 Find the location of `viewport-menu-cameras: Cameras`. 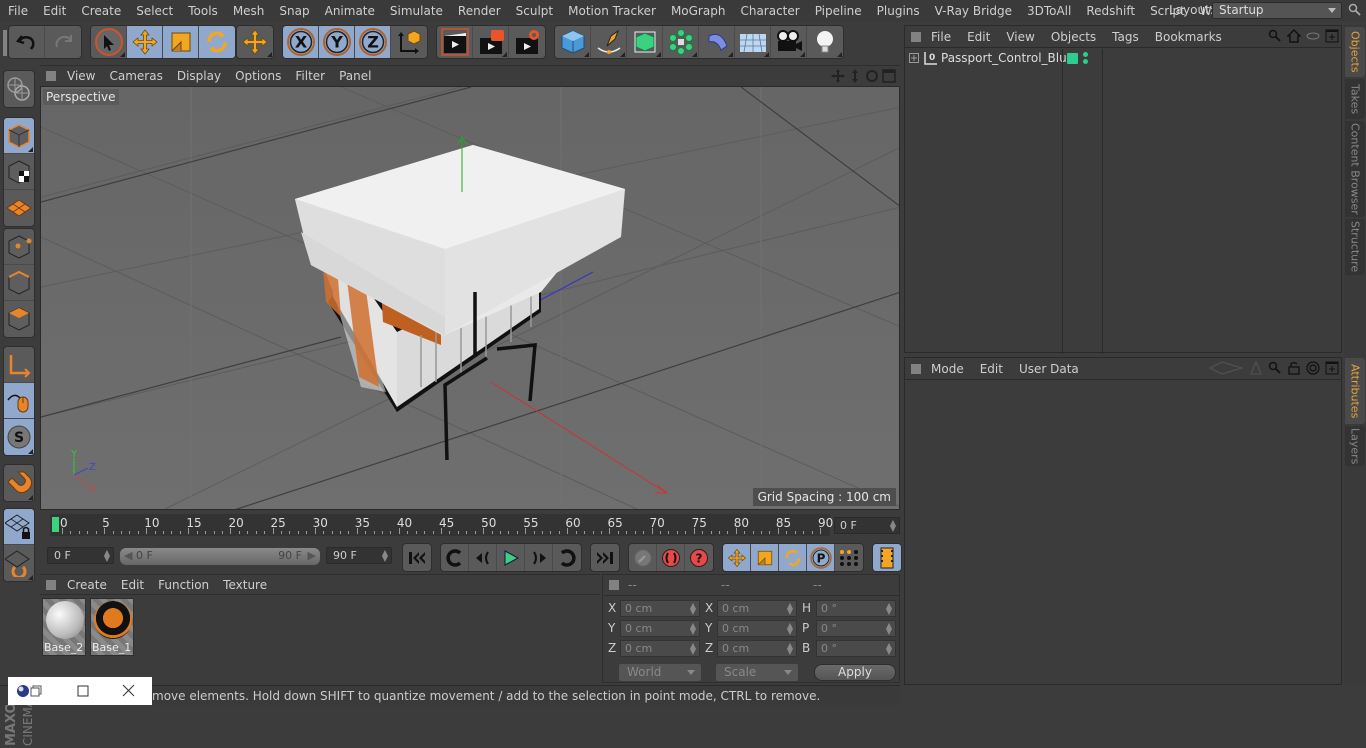

viewport-menu-cameras: Cameras is located at coordinates (135, 76).